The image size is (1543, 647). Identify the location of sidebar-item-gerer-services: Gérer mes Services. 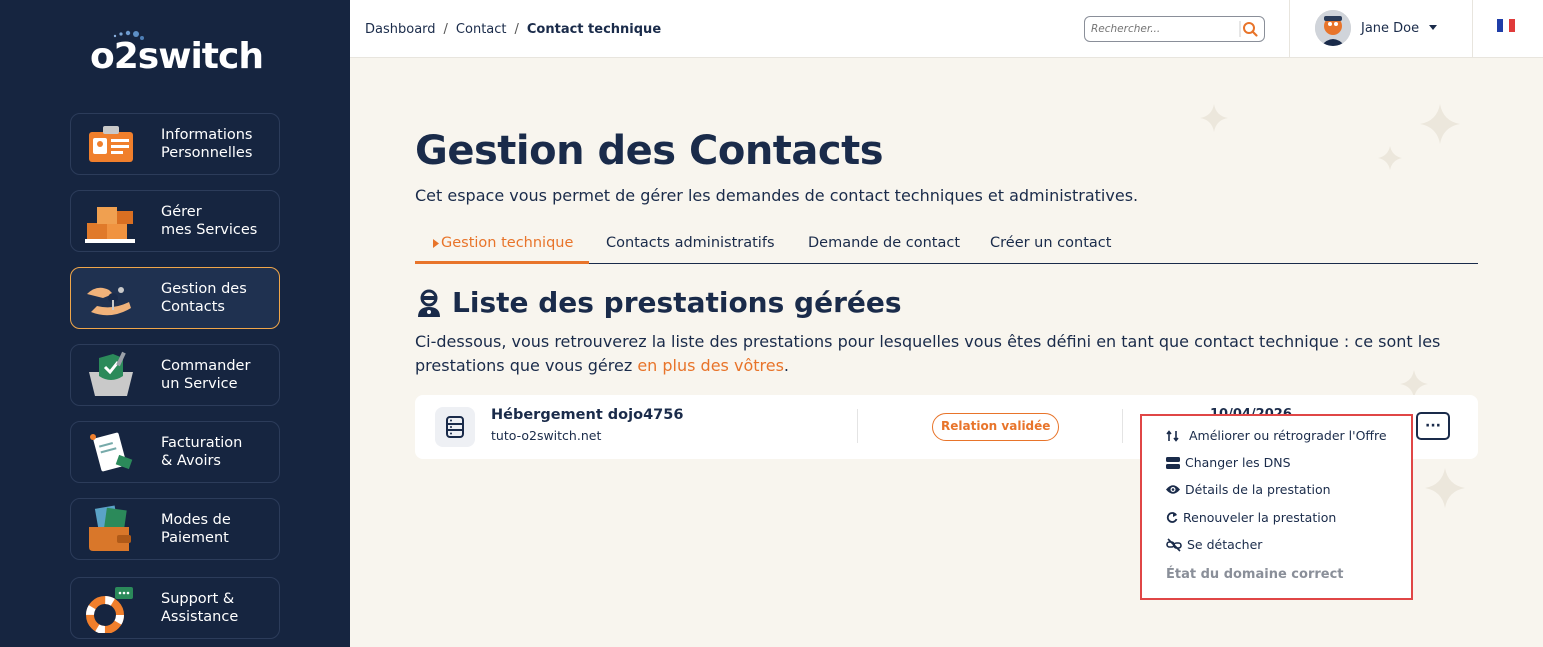
(175, 221).